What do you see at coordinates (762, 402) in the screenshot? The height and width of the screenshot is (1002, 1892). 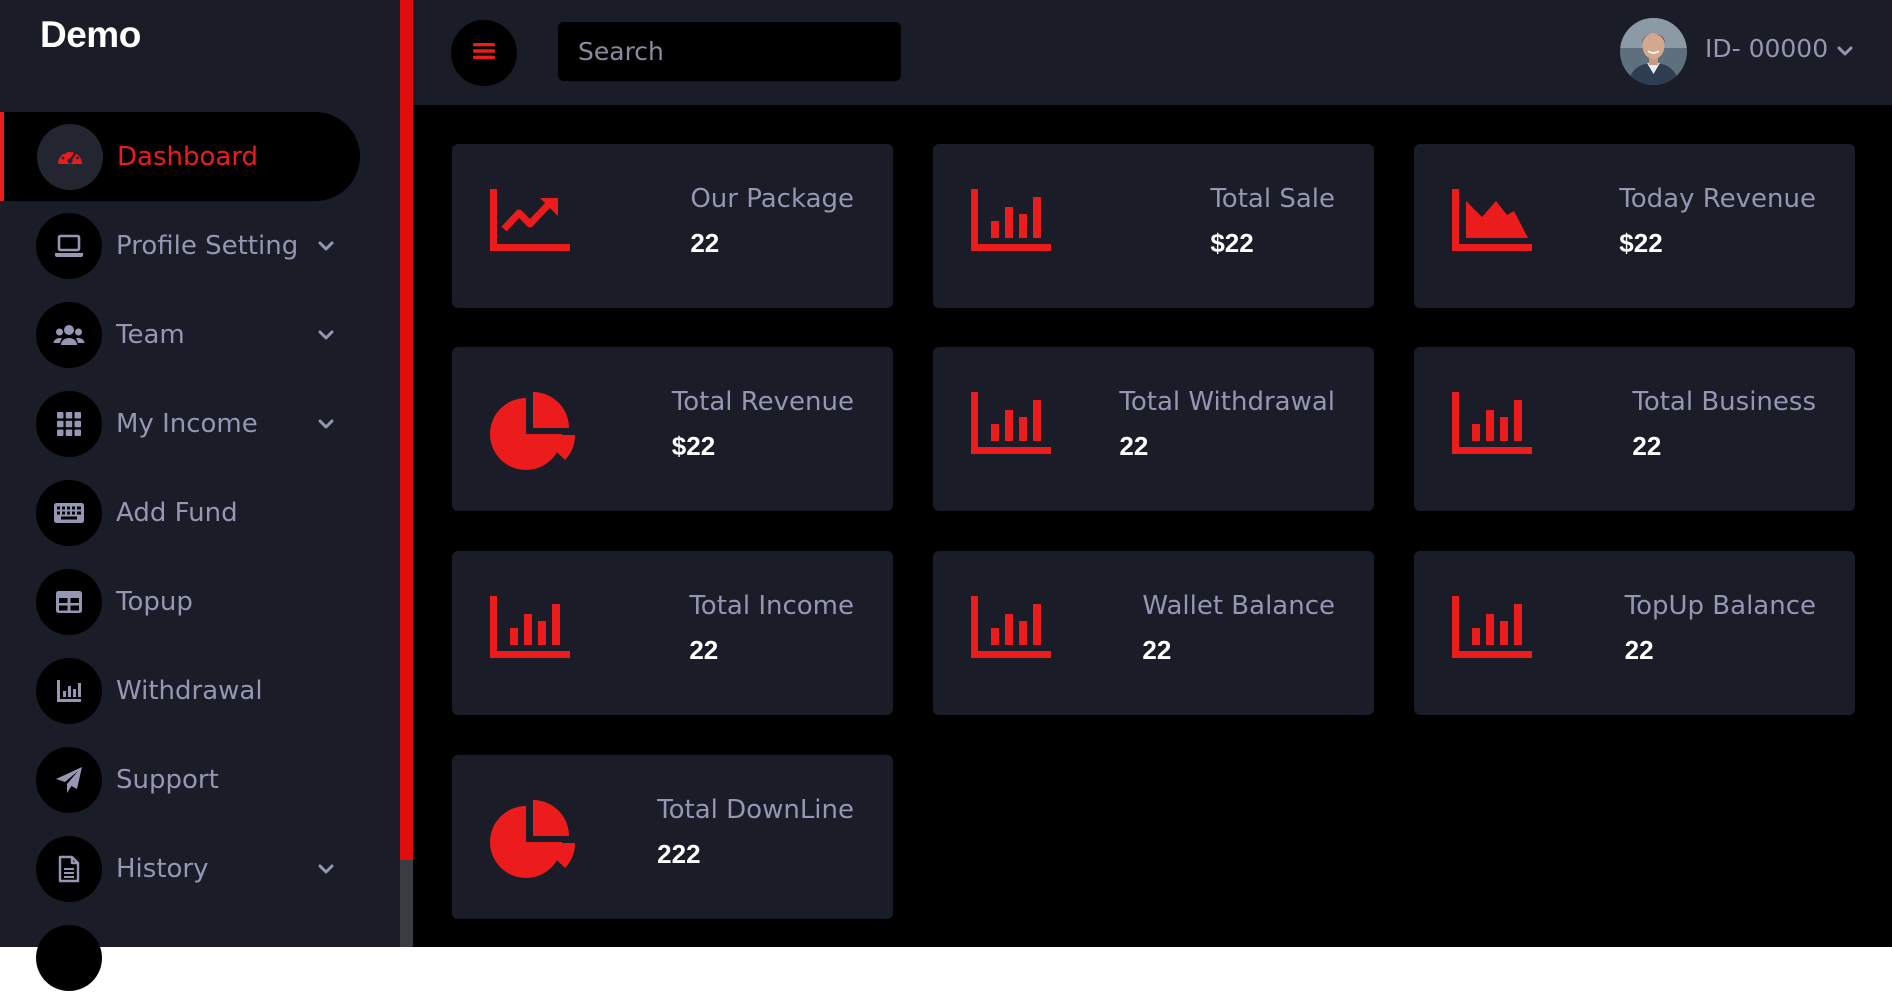 I see `card-label: Total Revenue` at bounding box center [762, 402].